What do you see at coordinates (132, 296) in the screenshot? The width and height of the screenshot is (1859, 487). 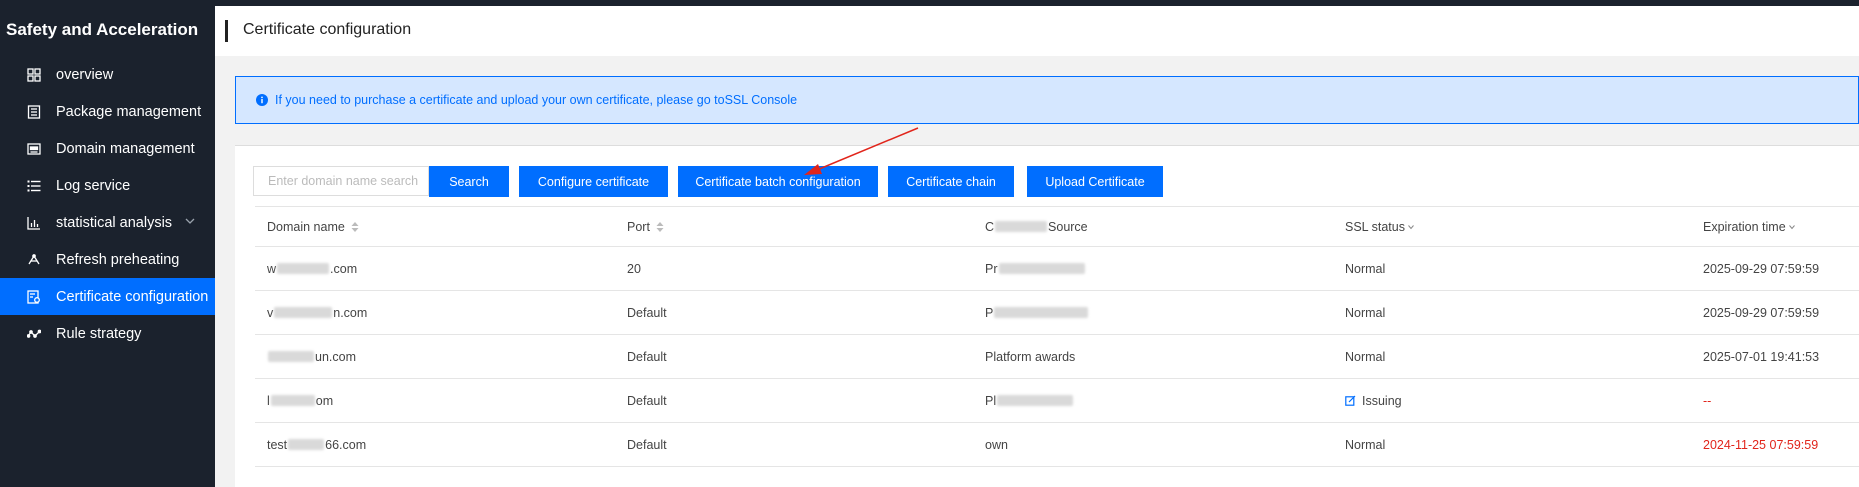 I see `sidebar-item-label: Certificate configuration` at bounding box center [132, 296].